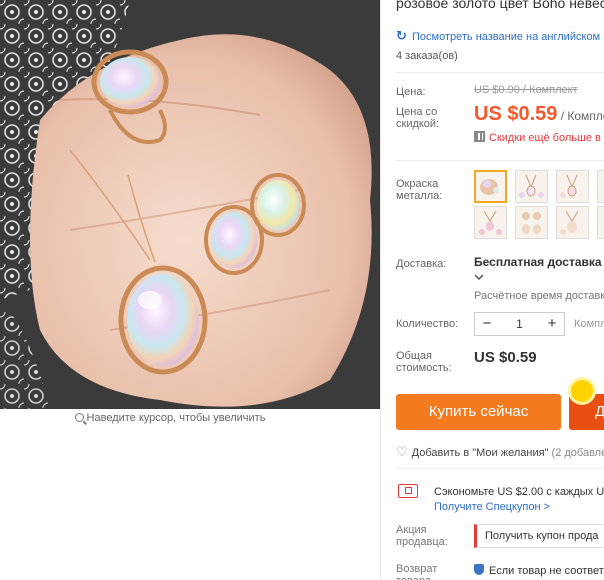  What do you see at coordinates (480, 453) in the screenshot?
I see `wishlist-label: Добавить в "Мои желания"` at bounding box center [480, 453].